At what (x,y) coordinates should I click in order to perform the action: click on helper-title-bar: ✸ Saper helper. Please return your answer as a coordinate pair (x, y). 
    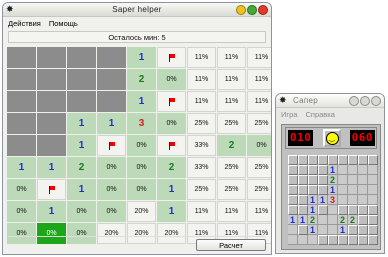
    Looking at the image, I should click on (137, 10).